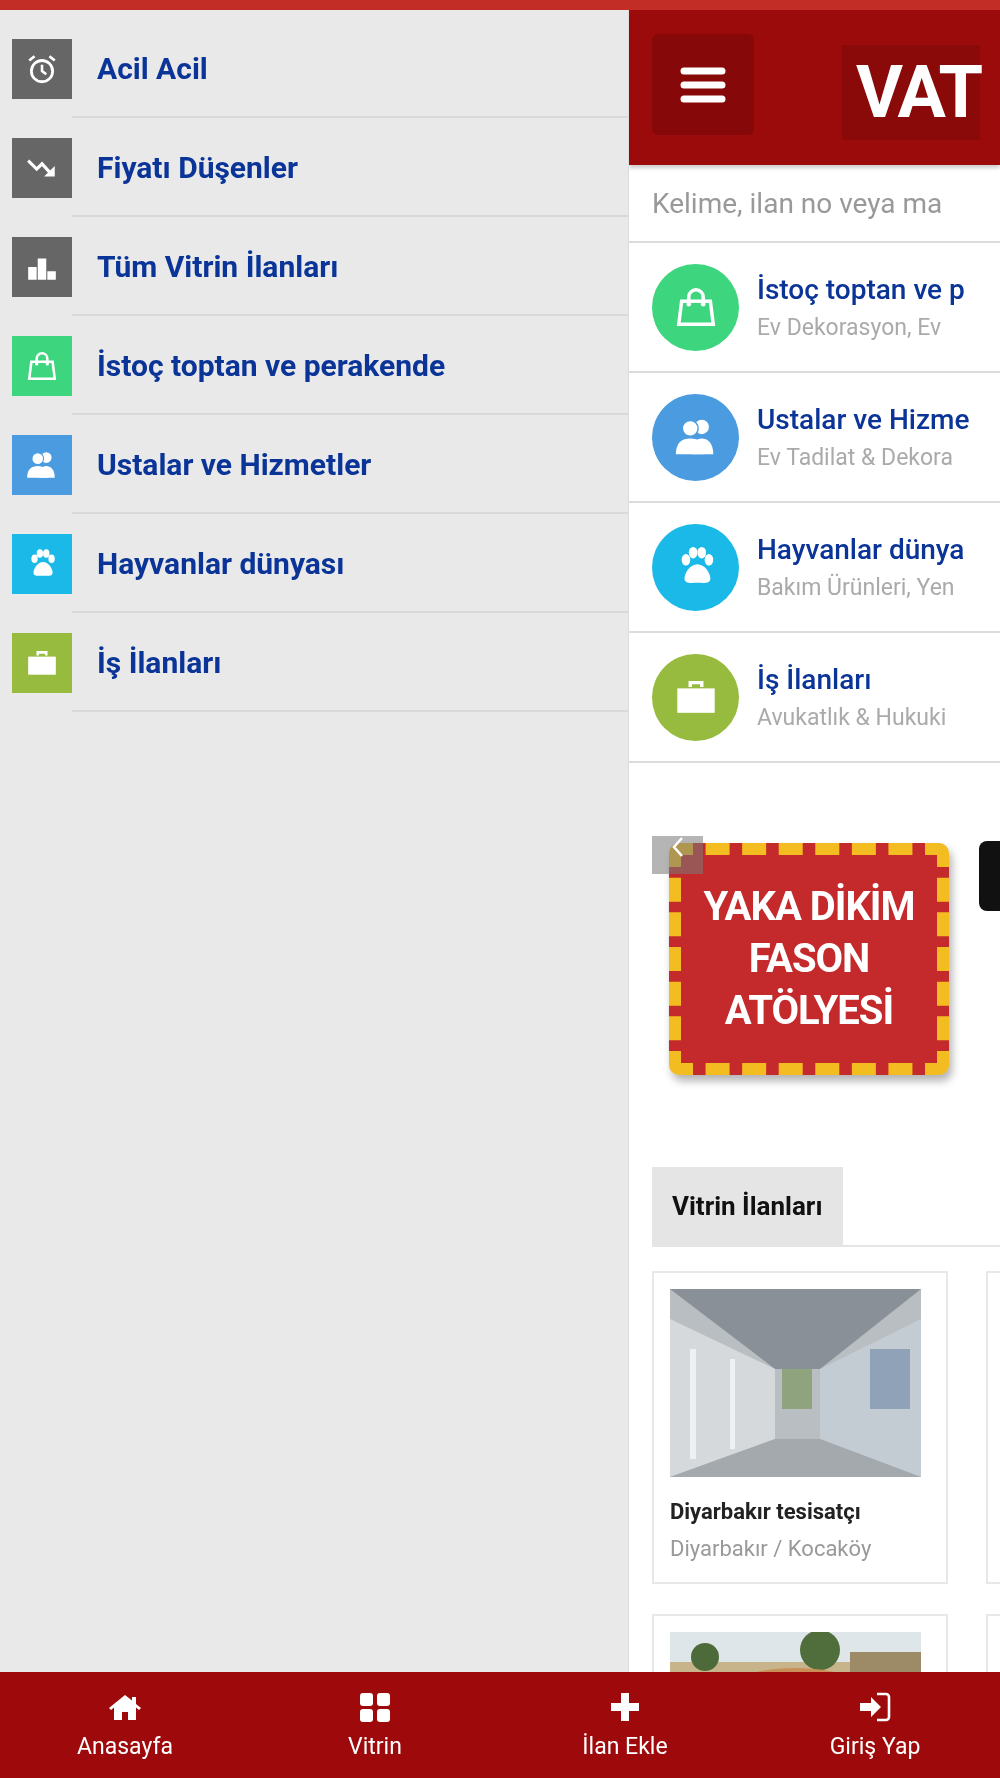 Image resolution: width=1000 pixels, height=1778 pixels. Describe the element at coordinates (314, 266) in the screenshot. I see `drawer-item: Tüm Vitrin İlanları` at that location.